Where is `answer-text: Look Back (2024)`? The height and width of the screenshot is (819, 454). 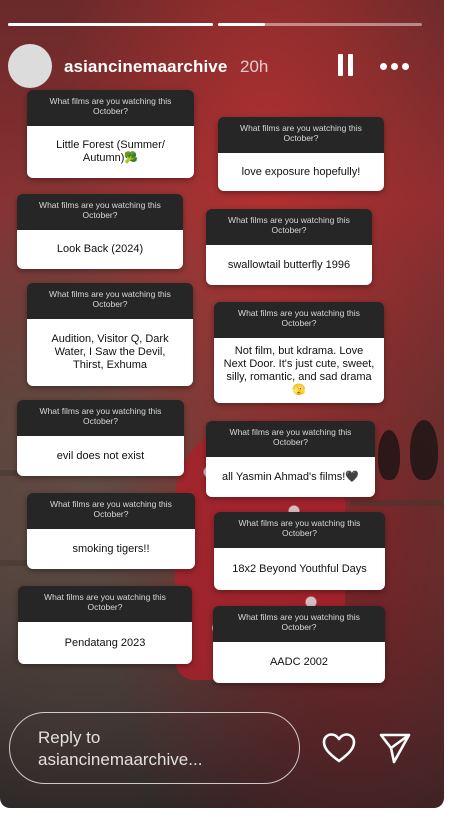 answer-text: Look Back (2024) is located at coordinates (100, 249).